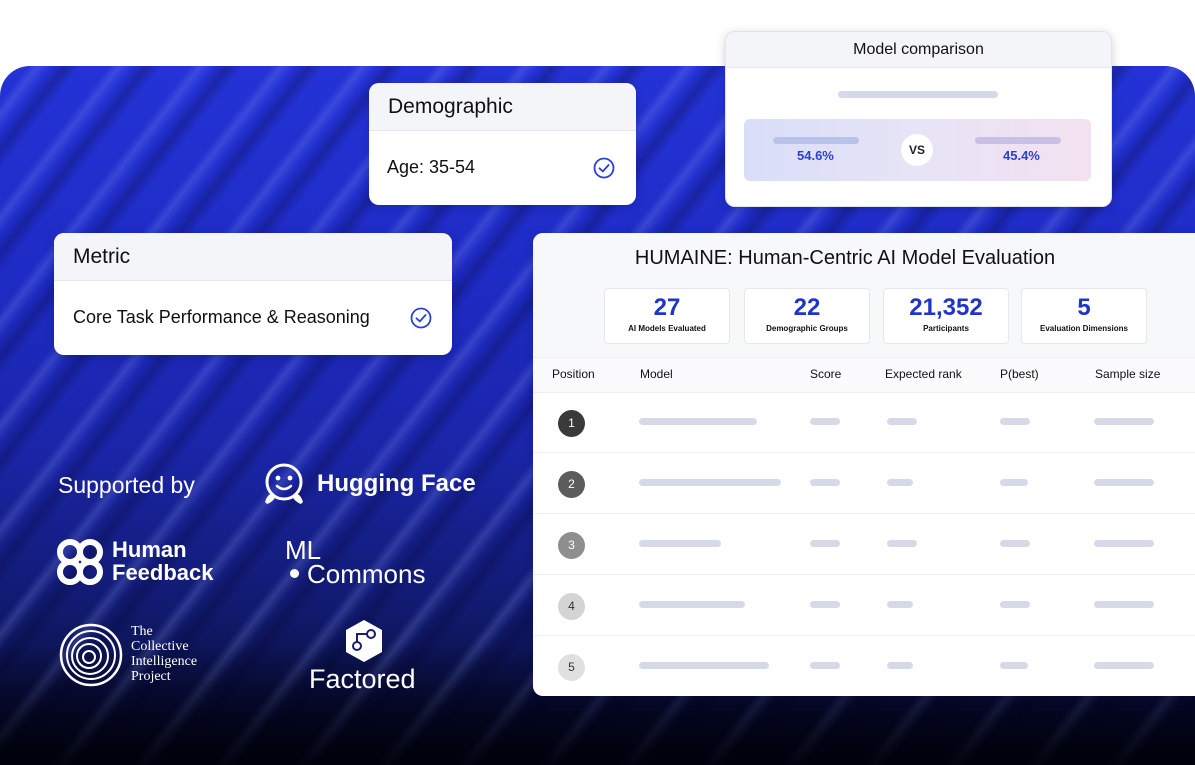 Image resolution: width=1195 pixels, height=765 pixels. I want to click on table-row: 4, so click(864, 605).